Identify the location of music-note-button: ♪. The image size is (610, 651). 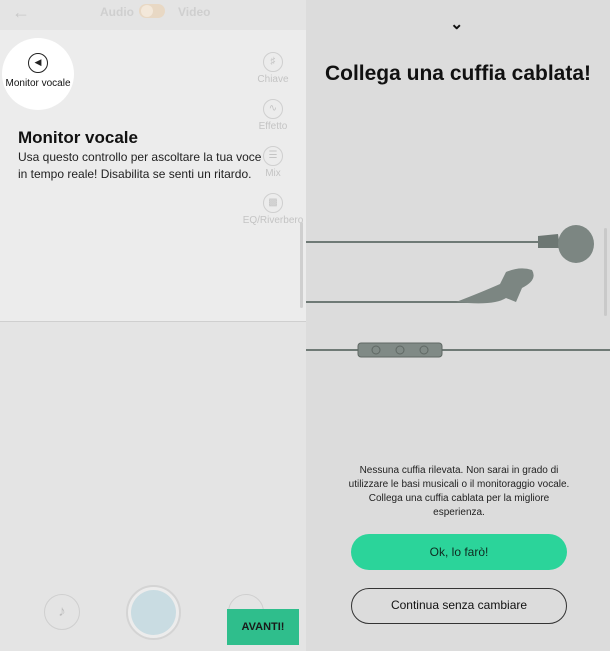
(62, 612).